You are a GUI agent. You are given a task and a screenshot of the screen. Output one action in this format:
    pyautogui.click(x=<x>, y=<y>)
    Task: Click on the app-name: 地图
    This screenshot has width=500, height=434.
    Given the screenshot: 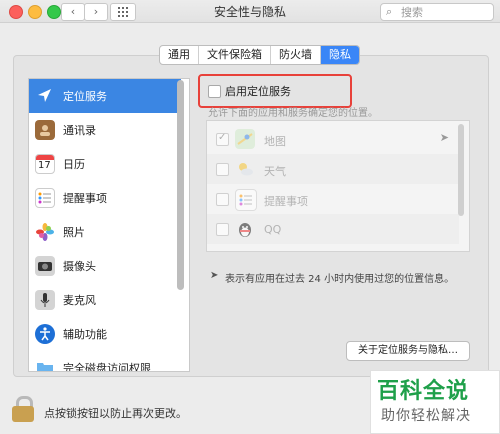 What is the action you would take?
    pyautogui.click(x=275, y=141)
    